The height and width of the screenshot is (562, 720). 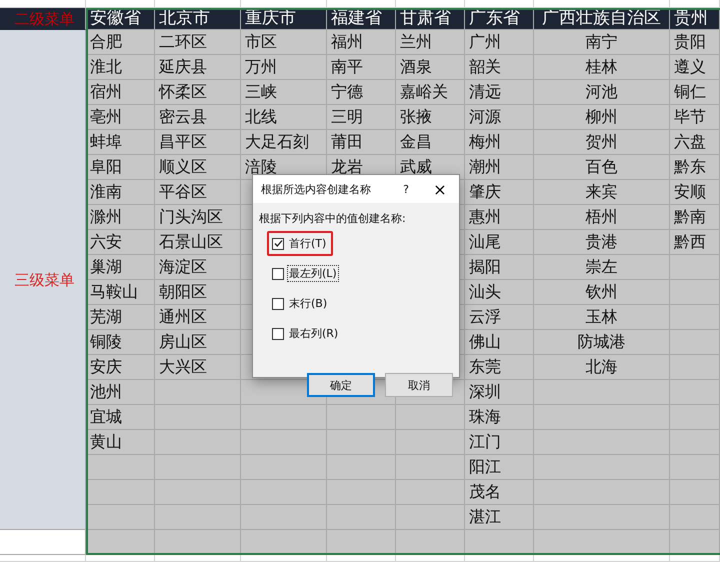 What do you see at coordinates (430, 42) in the screenshot?
I see `table-cell: 兰州` at bounding box center [430, 42].